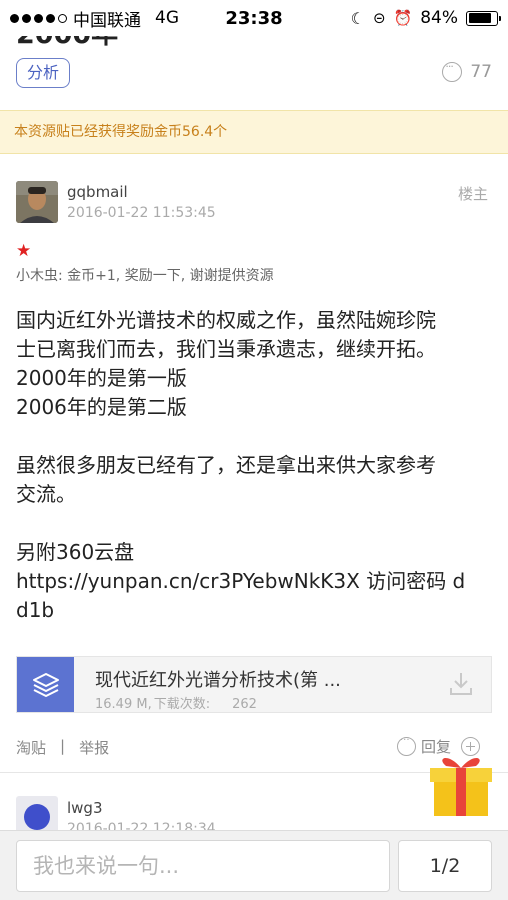 The height and width of the screenshot is (900, 508). I want to click on battery-percent: 84%, so click(439, 18).